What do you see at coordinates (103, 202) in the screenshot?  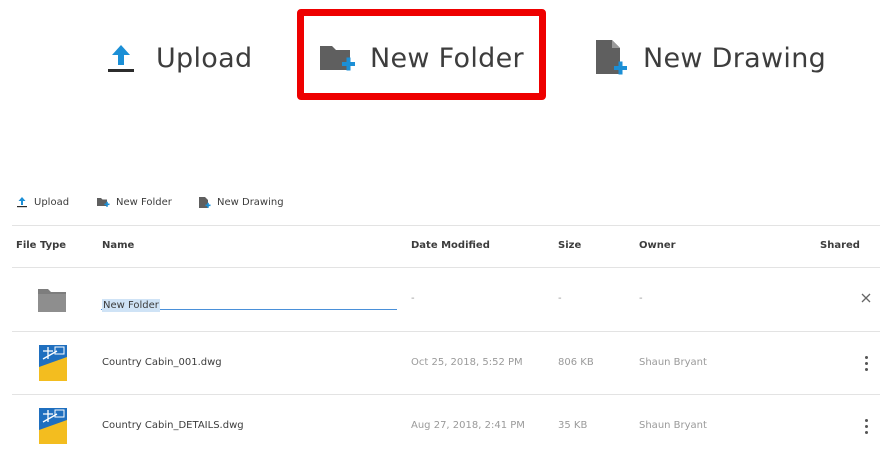 I see `new-folder-icon` at bounding box center [103, 202].